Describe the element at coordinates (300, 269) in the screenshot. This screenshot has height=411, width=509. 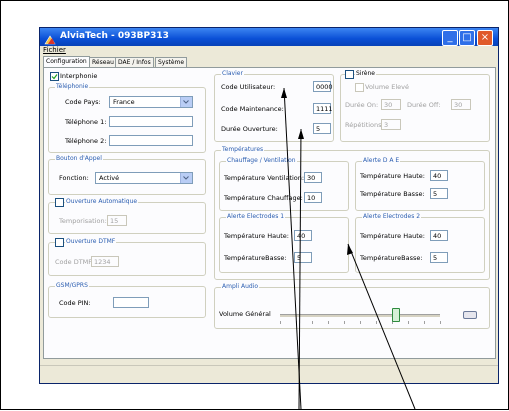
I see `arrow-line-middle` at that location.